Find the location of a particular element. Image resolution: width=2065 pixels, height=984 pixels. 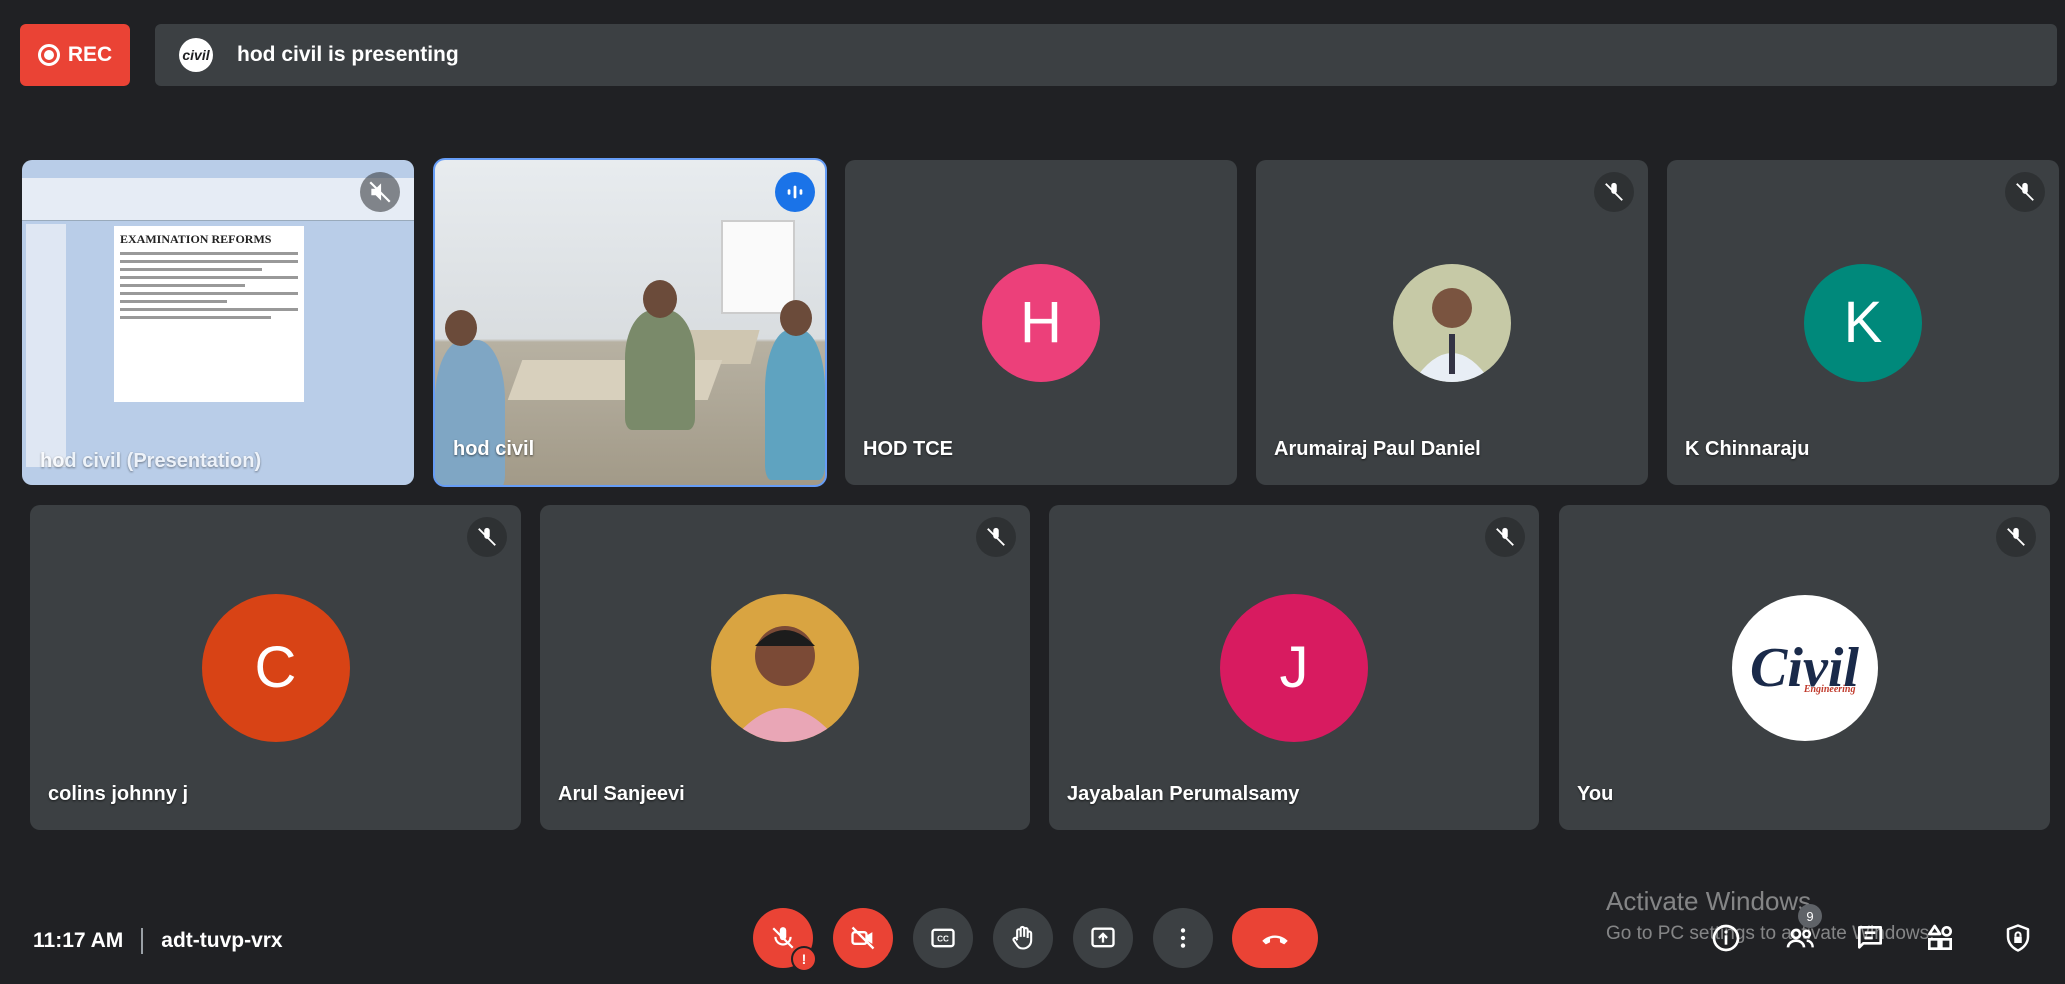

present-screen-icon is located at coordinates (1103, 937).